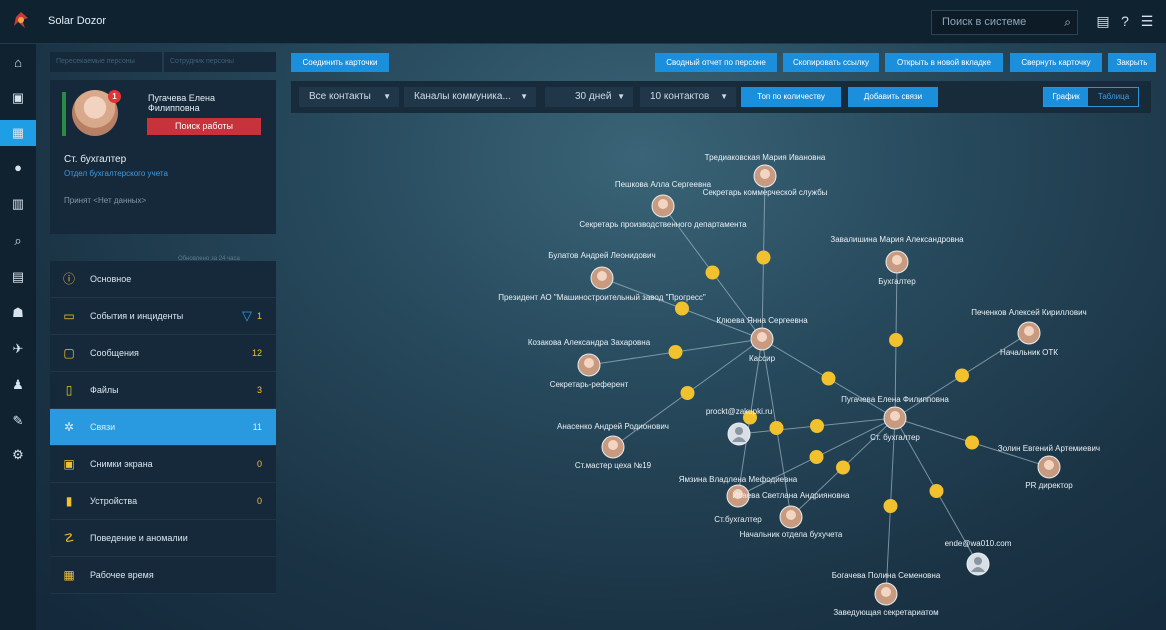 Image resolution: width=1166 pixels, height=630 pixels. Describe the element at coordinates (762, 358) in the screenshot. I see `hub-node-role: Кассир` at that location.